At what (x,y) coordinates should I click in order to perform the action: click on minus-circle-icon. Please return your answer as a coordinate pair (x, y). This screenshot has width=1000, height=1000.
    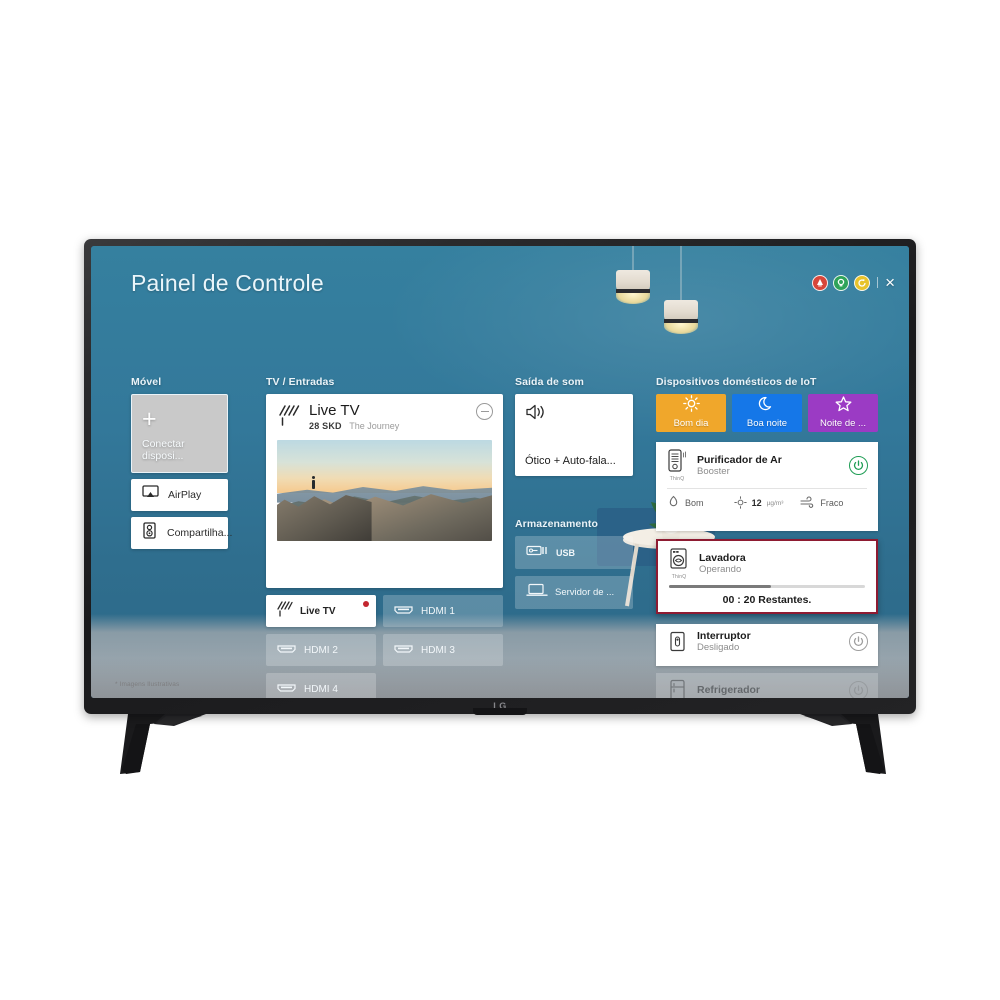
    Looking at the image, I should click on (484, 411).